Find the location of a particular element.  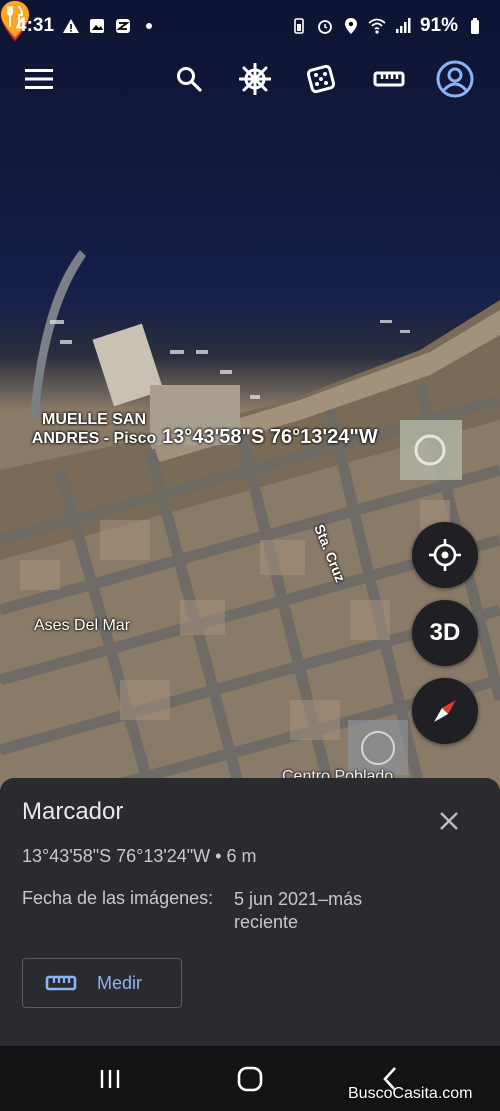

search-button is located at coordinates (189, 79).